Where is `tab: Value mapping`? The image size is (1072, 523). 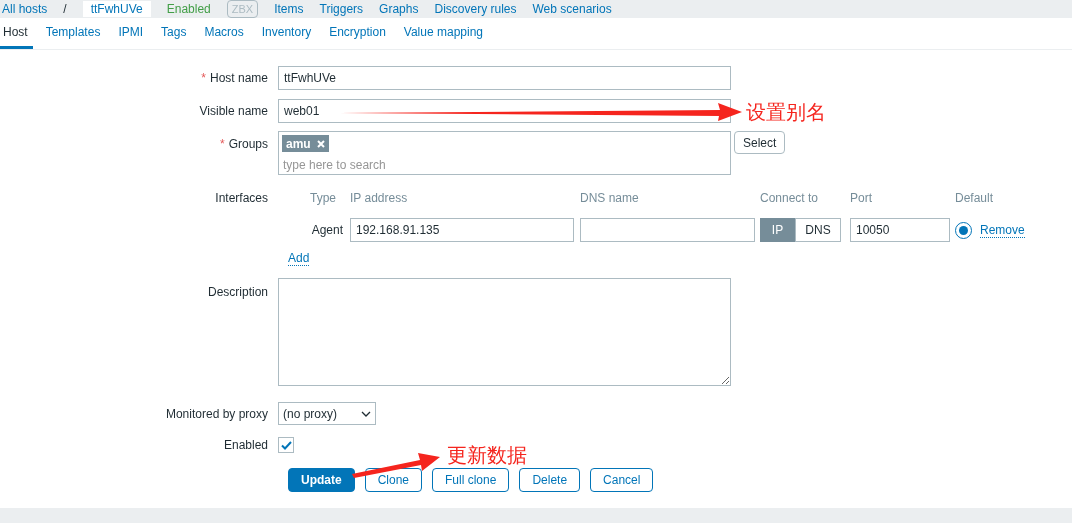
tab: Value mapping is located at coordinates (443, 33).